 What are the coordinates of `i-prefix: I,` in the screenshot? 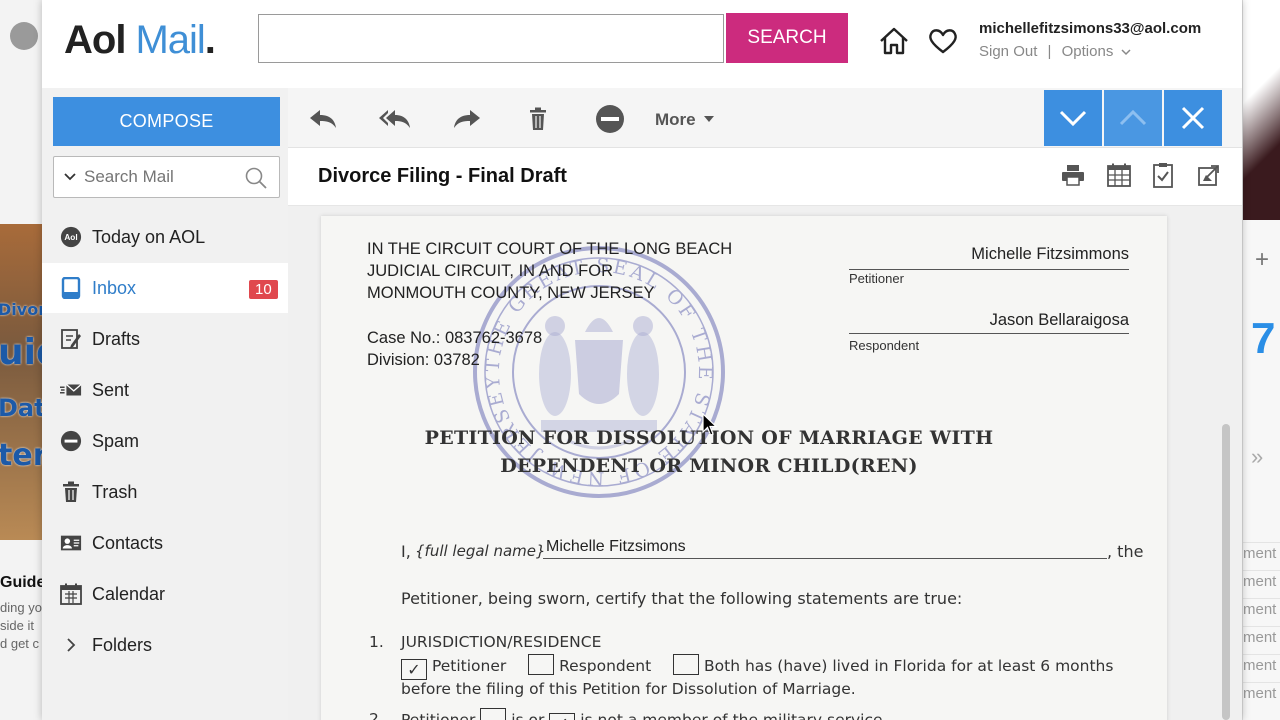 It's located at (406, 551).